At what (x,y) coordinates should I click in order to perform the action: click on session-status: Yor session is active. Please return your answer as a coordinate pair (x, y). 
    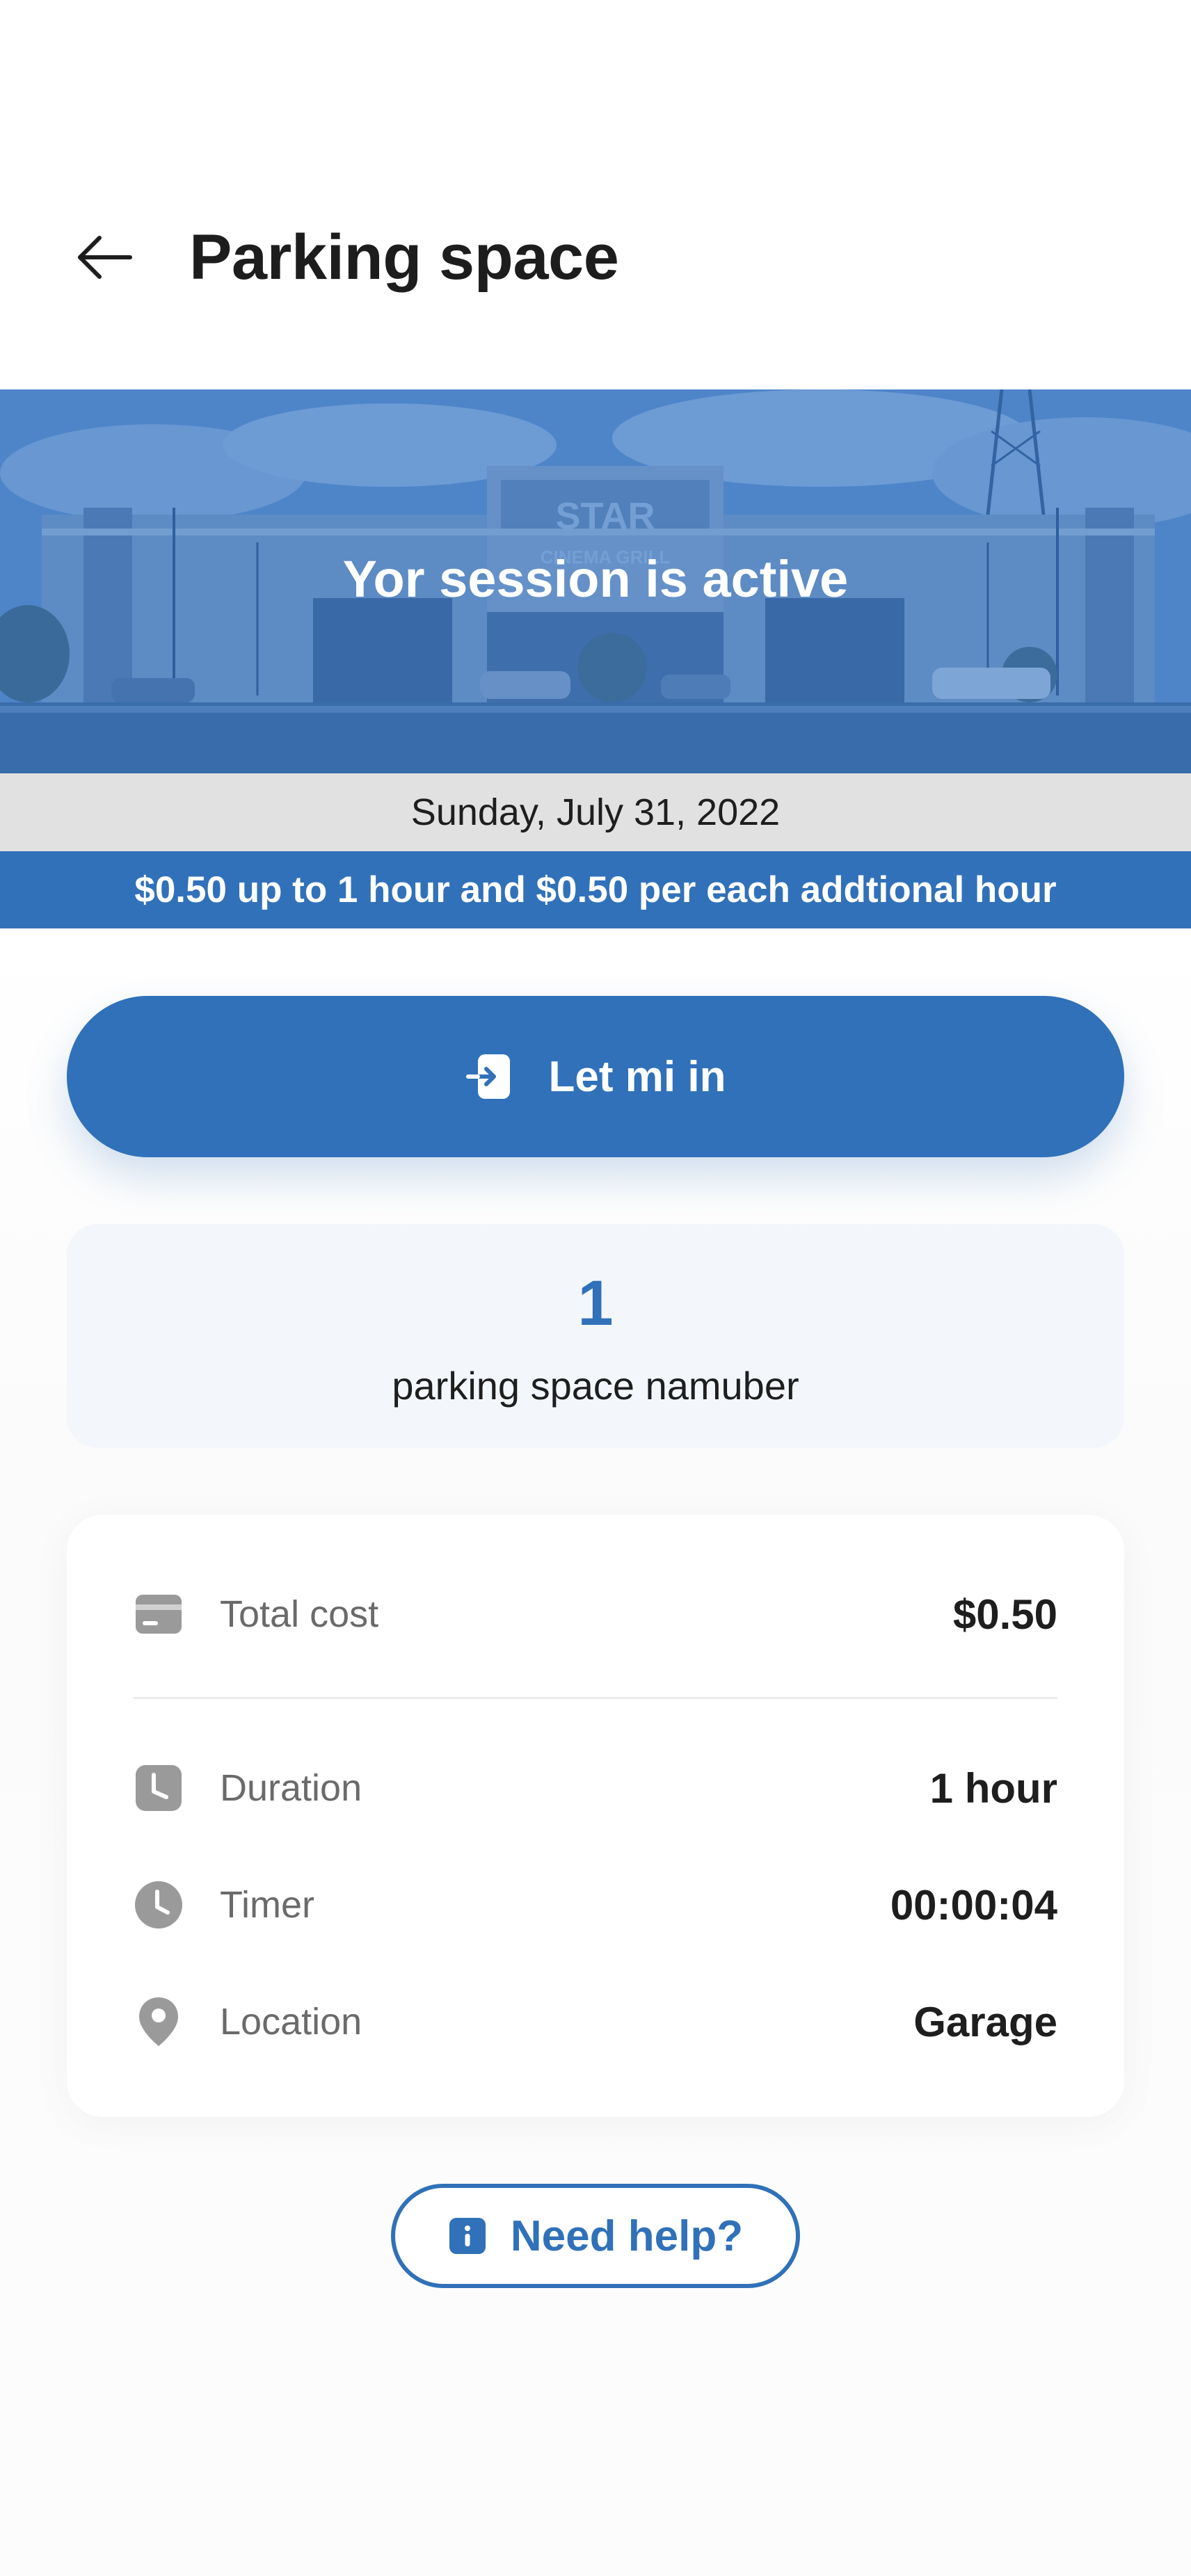
    Looking at the image, I should click on (595, 579).